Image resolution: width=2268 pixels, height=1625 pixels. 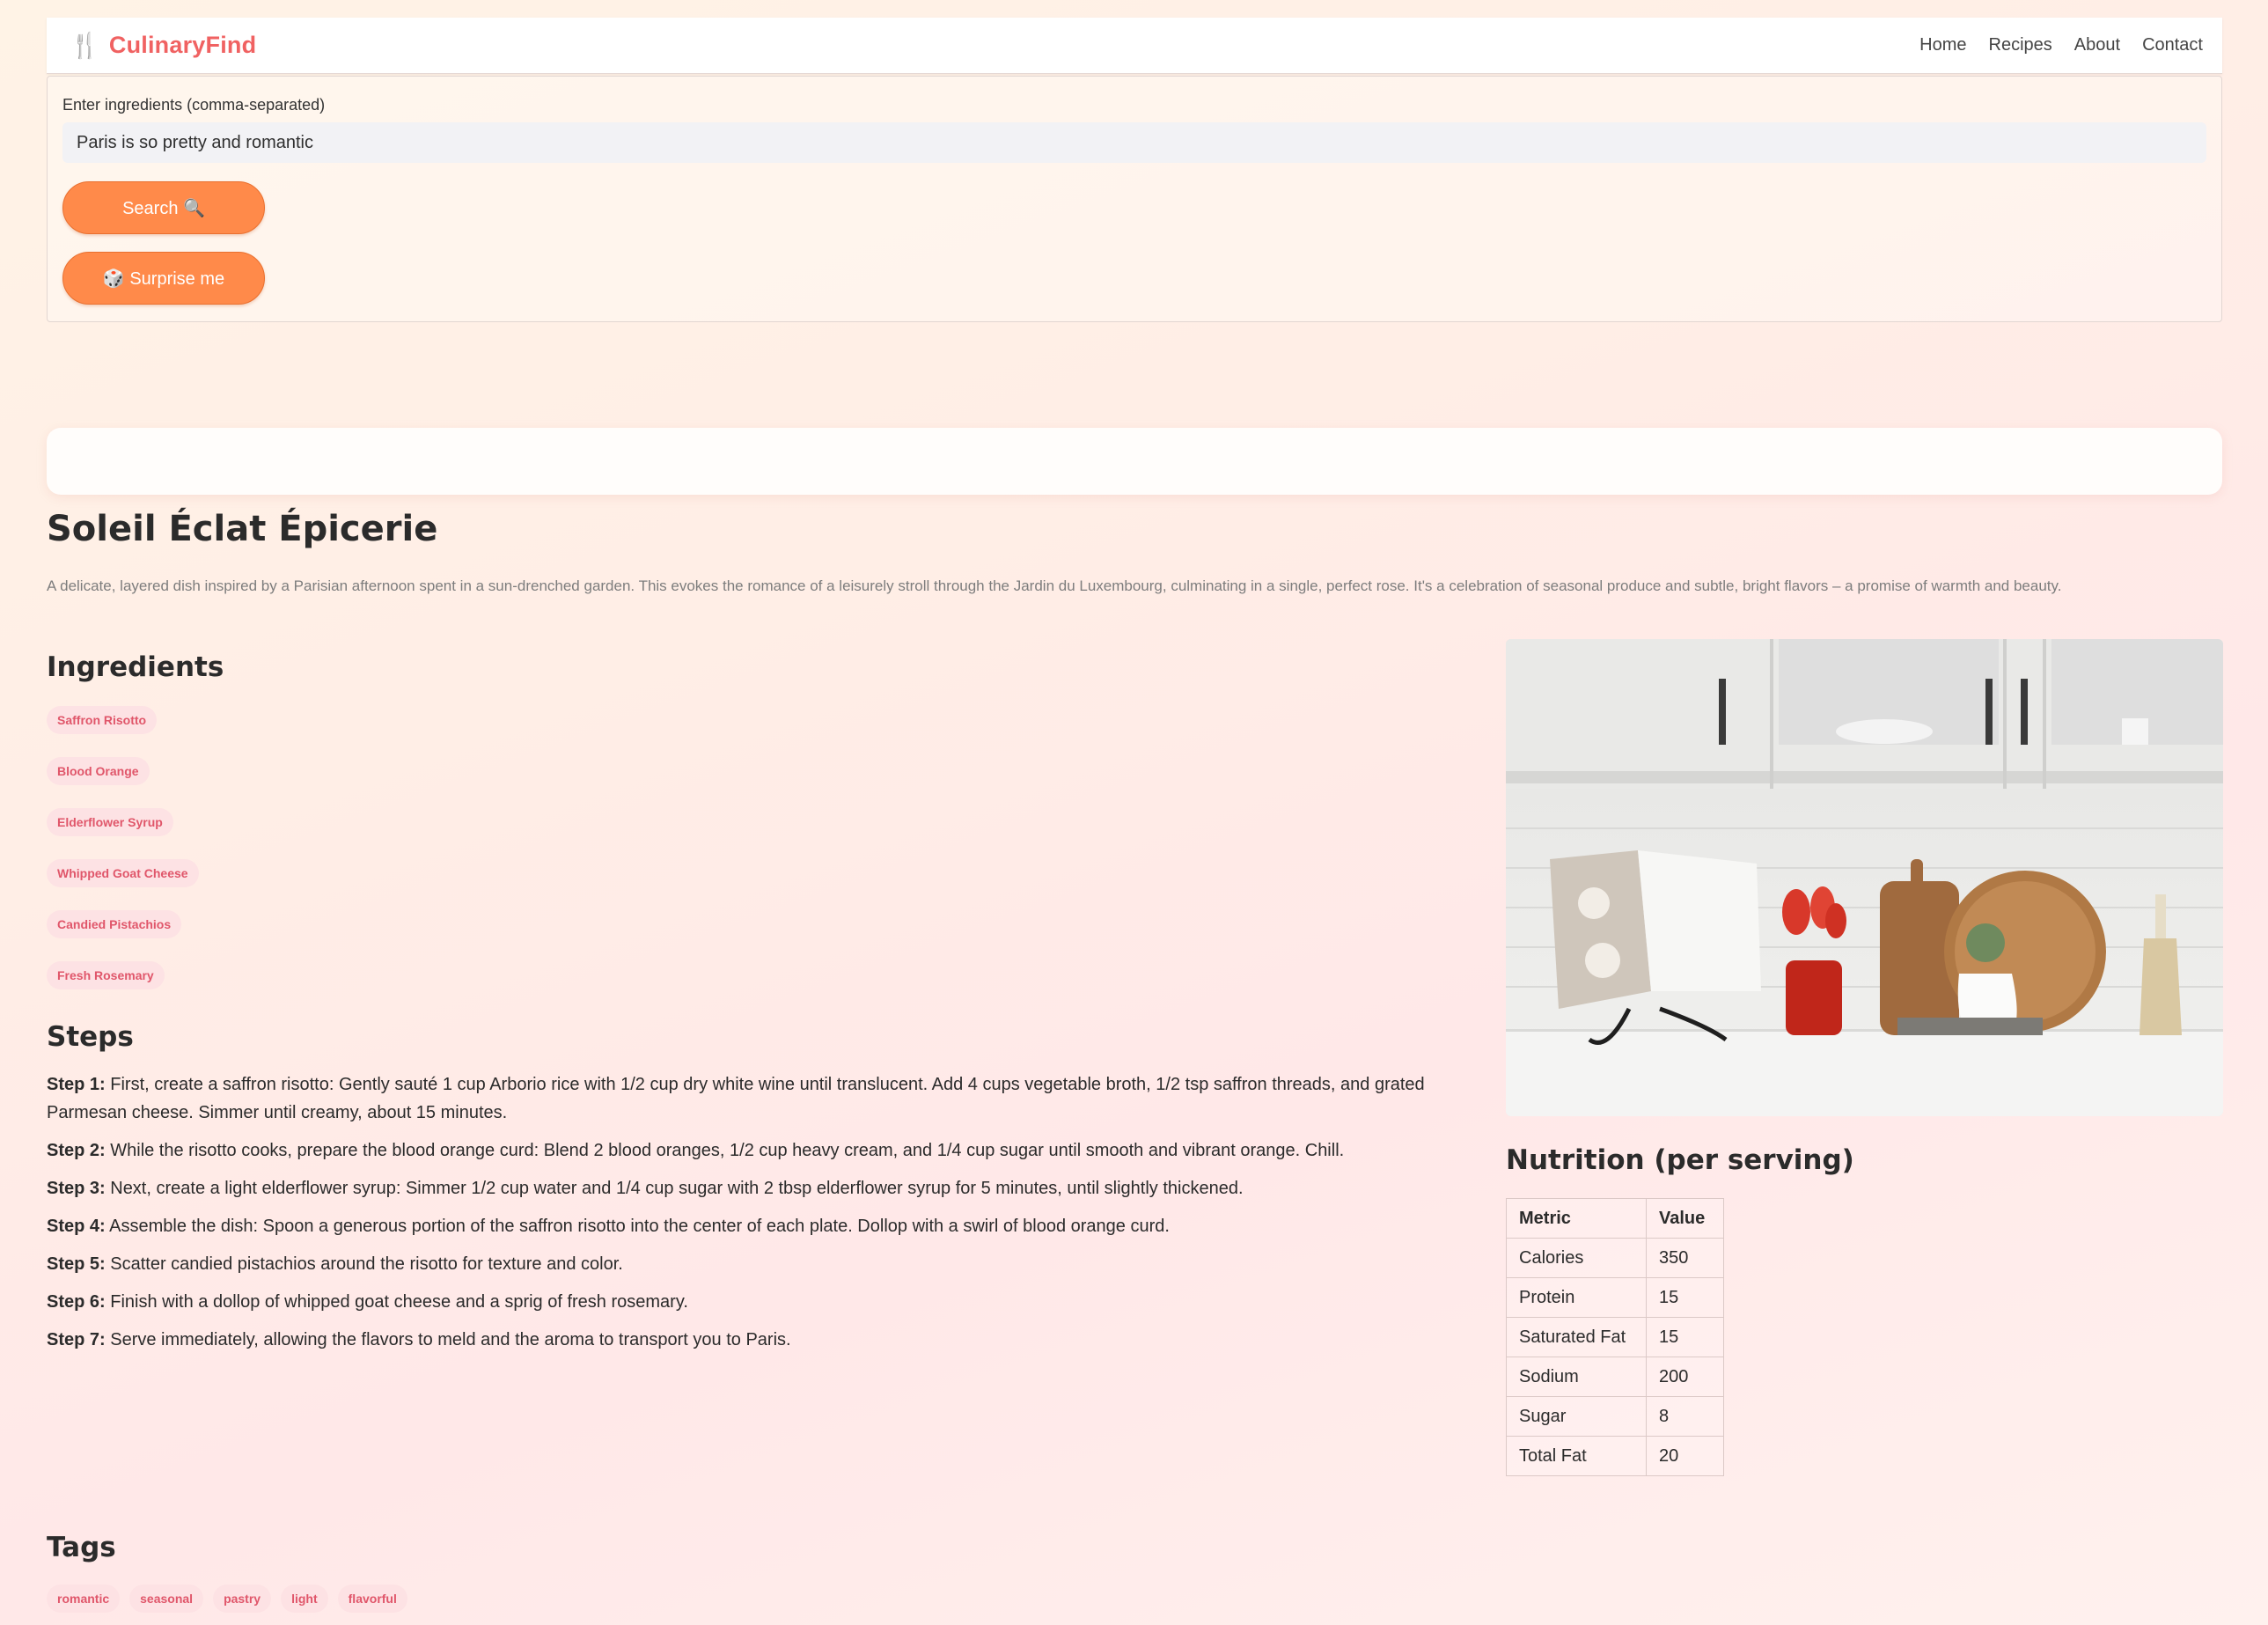 I want to click on table-header-metric: Metric, so click(x=1577, y=1218).